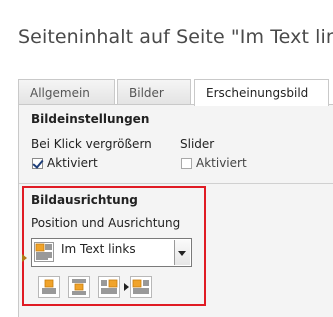 The image size is (333, 317). I want to click on align-top-button, so click(49, 287).